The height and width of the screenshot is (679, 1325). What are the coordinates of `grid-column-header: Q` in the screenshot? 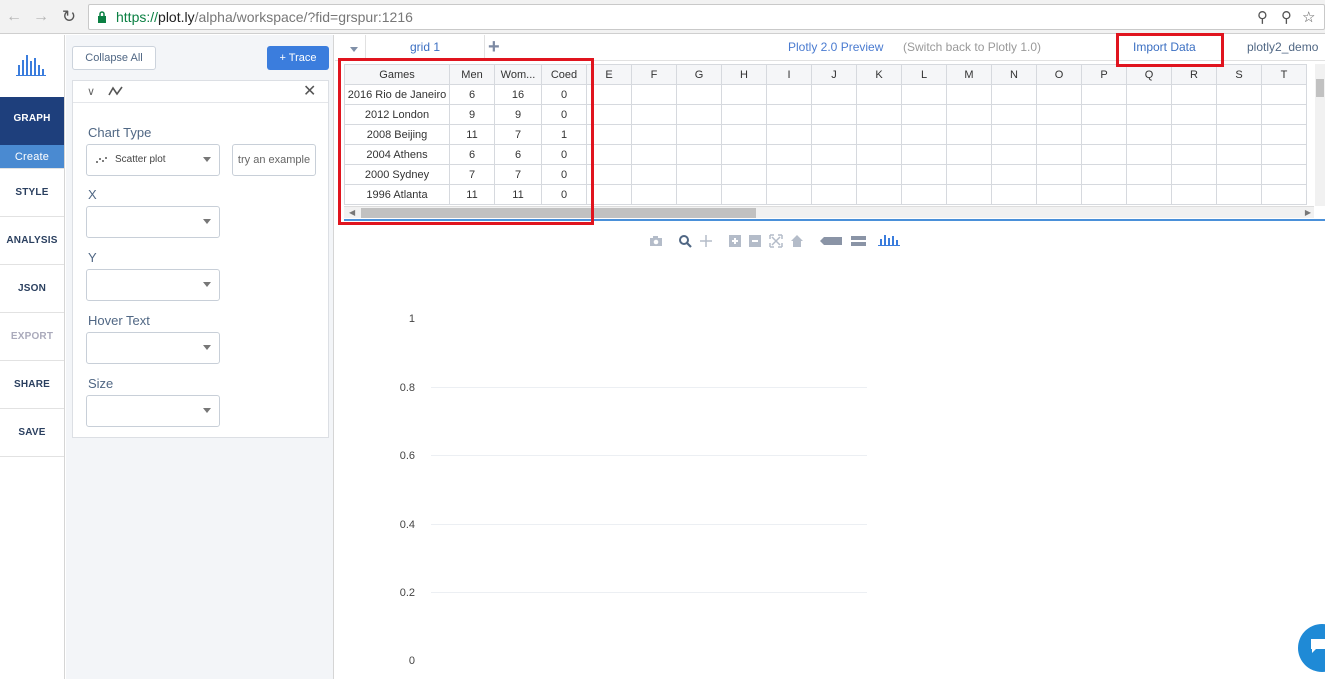 It's located at (1149, 74).